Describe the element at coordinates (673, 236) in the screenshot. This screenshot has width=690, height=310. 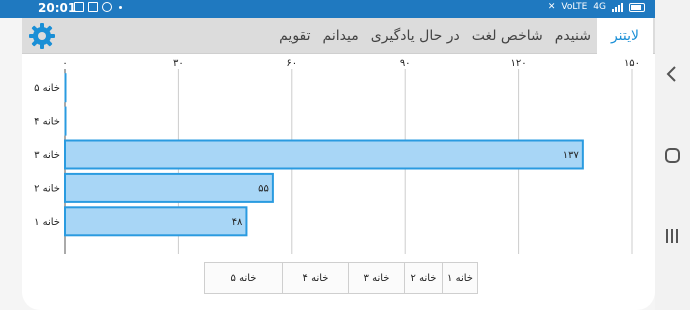
I see `recent-apps-button` at that location.